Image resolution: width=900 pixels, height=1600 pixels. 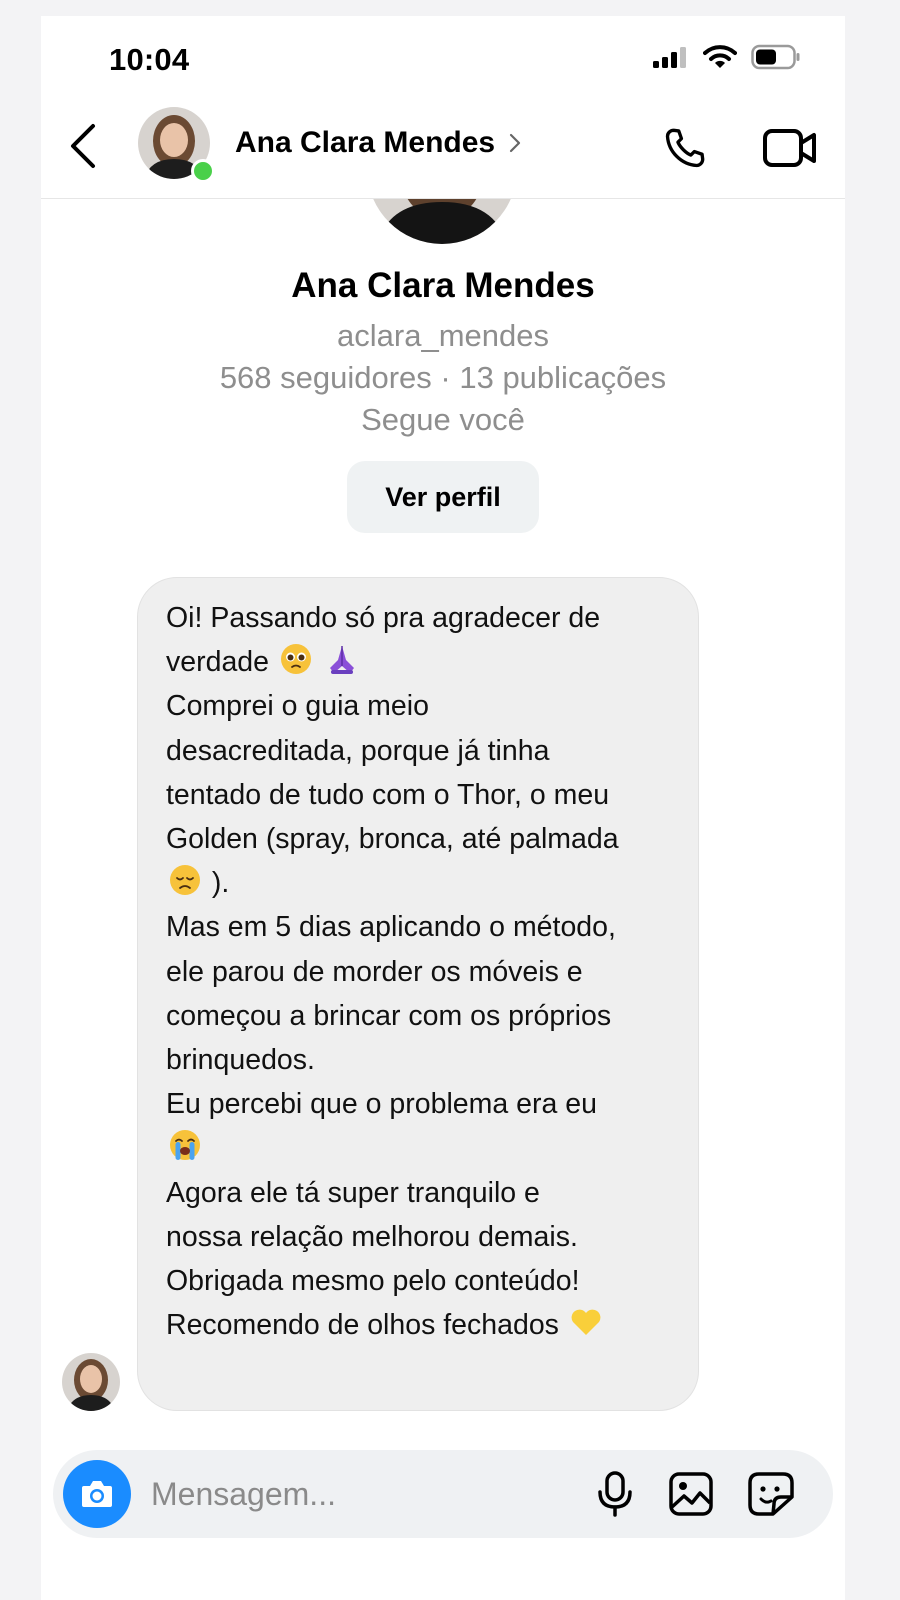 What do you see at coordinates (220, 883) in the screenshot?
I see `message-line-text: ).` at bounding box center [220, 883].